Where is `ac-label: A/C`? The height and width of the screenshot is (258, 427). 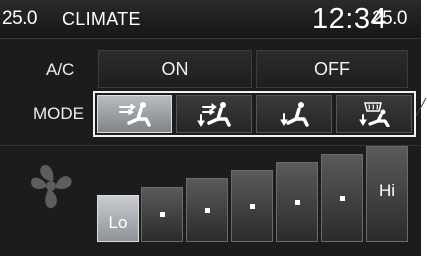 ac-label: A/C is located at coordinates (60, 69).